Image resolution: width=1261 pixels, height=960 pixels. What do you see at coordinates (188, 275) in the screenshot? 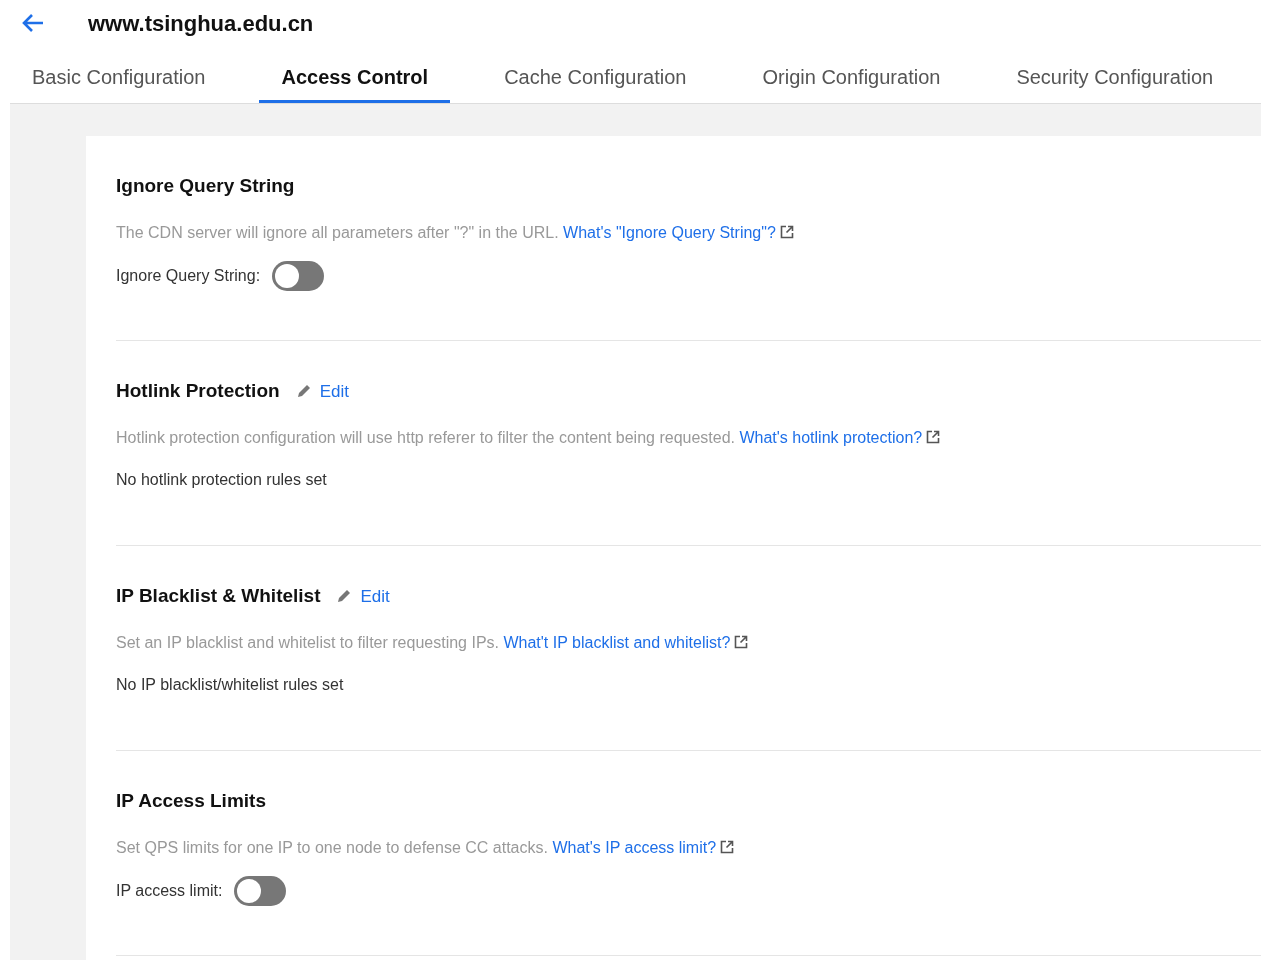
I see `toggle-label: Ignore Query String:` at bounding box center [188, 275].